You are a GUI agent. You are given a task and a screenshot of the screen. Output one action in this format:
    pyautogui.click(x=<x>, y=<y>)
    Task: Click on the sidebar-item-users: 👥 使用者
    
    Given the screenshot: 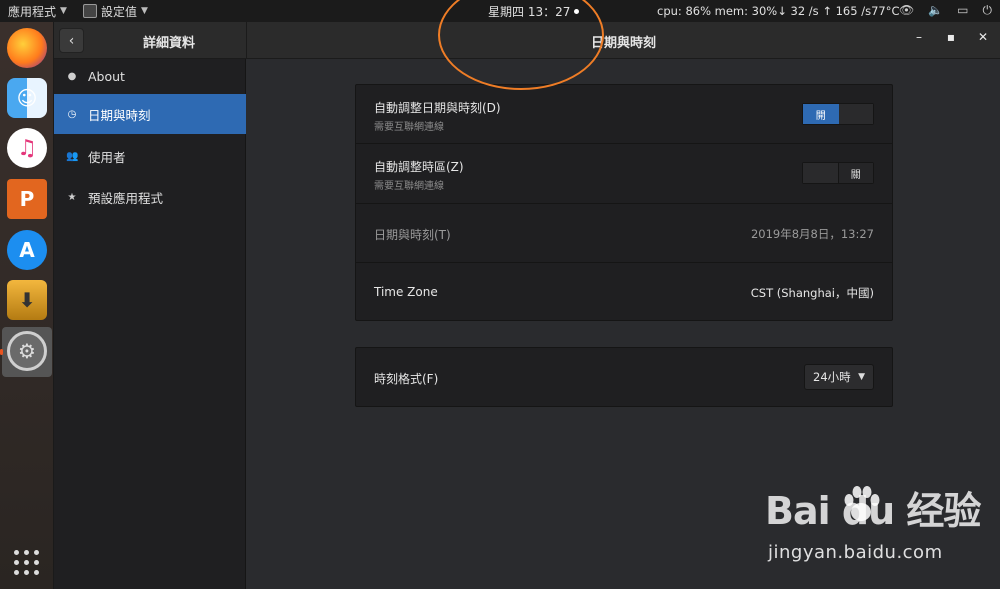 What is the action you would take?
    pyautogui.click(x=150, y=156)
    